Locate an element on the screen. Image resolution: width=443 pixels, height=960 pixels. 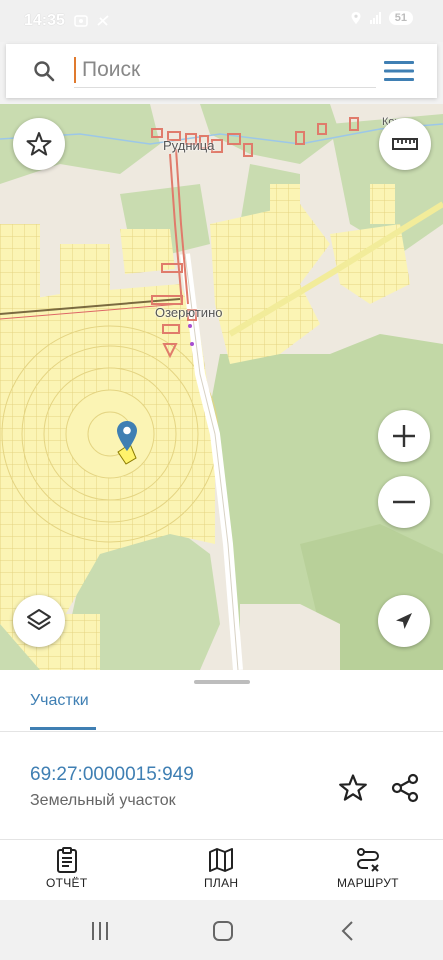
tab-active-indicator is located at coordinates (63, 728).